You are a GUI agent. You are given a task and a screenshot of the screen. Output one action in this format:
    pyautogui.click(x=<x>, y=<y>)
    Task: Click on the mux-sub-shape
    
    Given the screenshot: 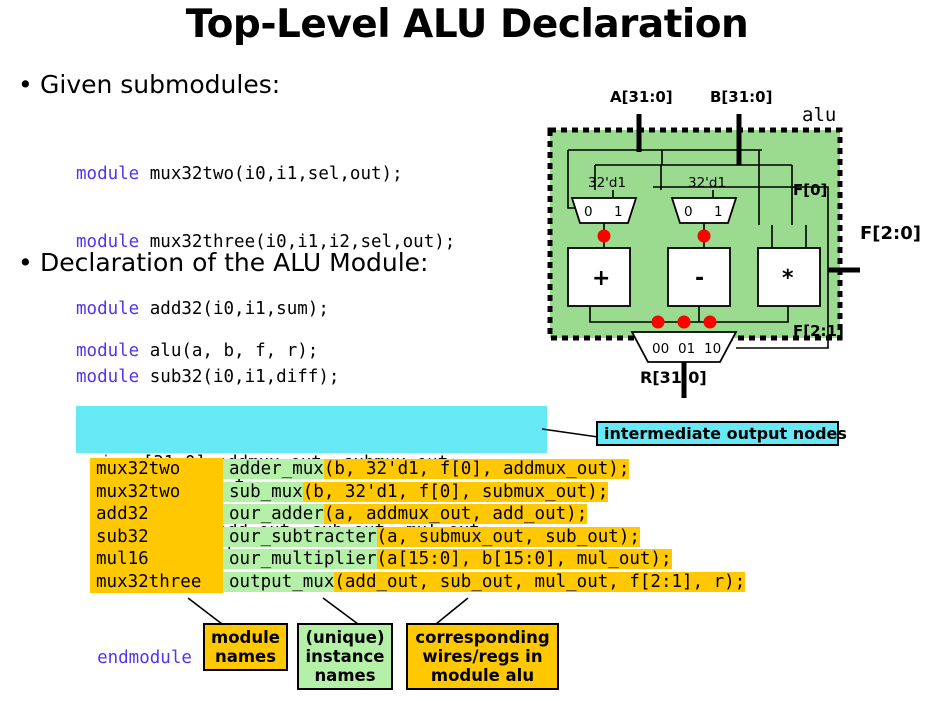 What is the action you would take?
    pyautogui.click(x=704, y=210)
    